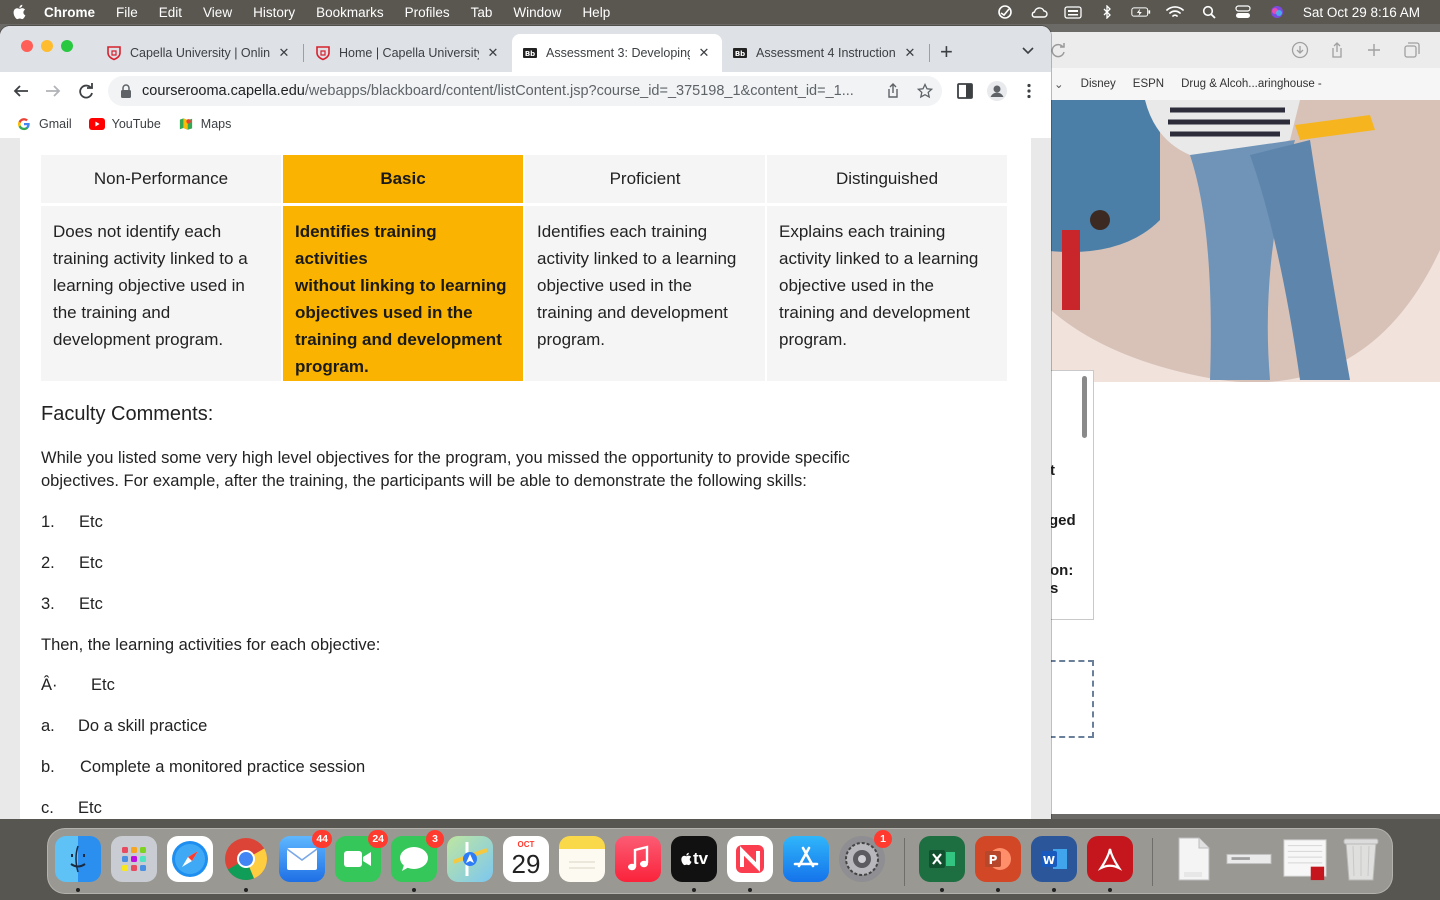 Image resolution: width=1440 pixels, height=900 pixels. I want to click on tab-capella-home: Home | Capella University ✕, so click(408, 53).